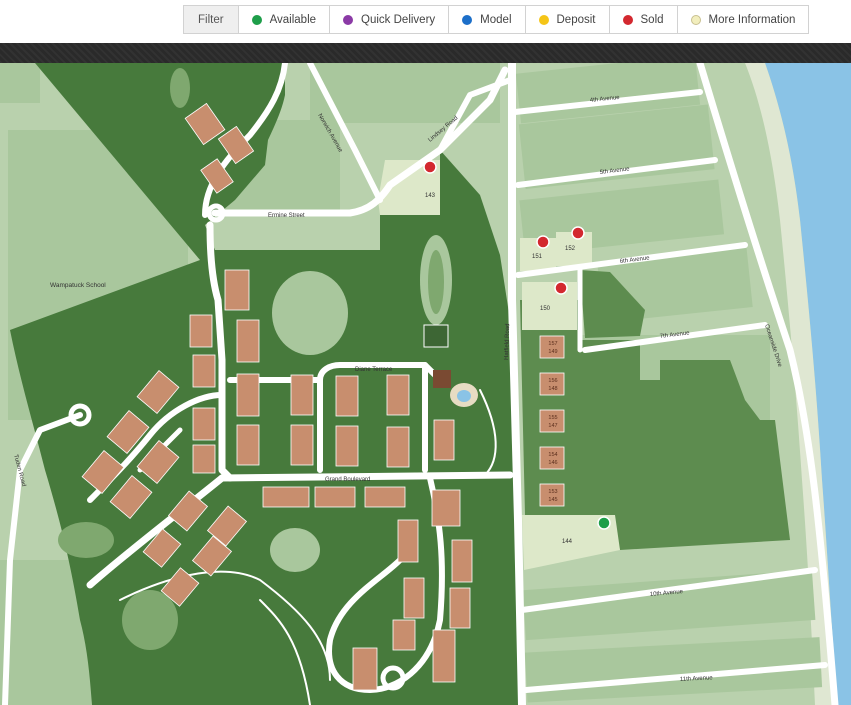 The image size is (851, 705). Describe the element at coordinates (442, 379) in the screenshot. I see `clubhouse` at that location.